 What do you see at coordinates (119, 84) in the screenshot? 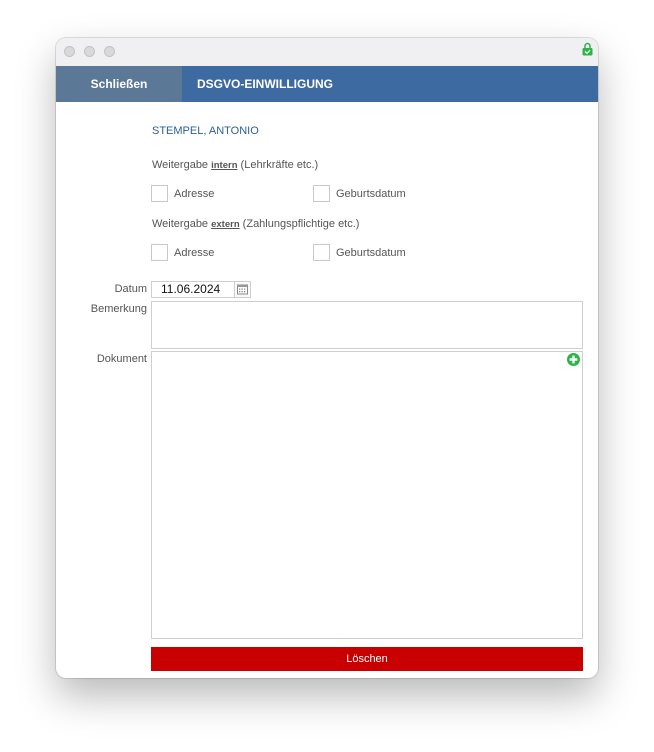
I see `close-button: Schließen` at bounding box center [119, 84].